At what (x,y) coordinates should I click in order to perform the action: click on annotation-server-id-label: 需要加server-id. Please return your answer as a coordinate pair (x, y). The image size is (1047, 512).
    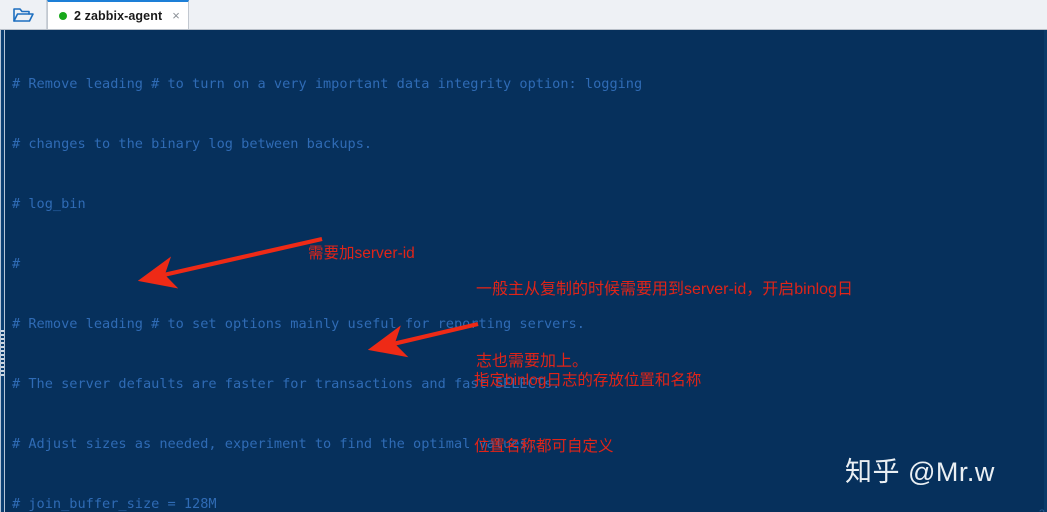
    Looking at the image, I should click on (361, 253).